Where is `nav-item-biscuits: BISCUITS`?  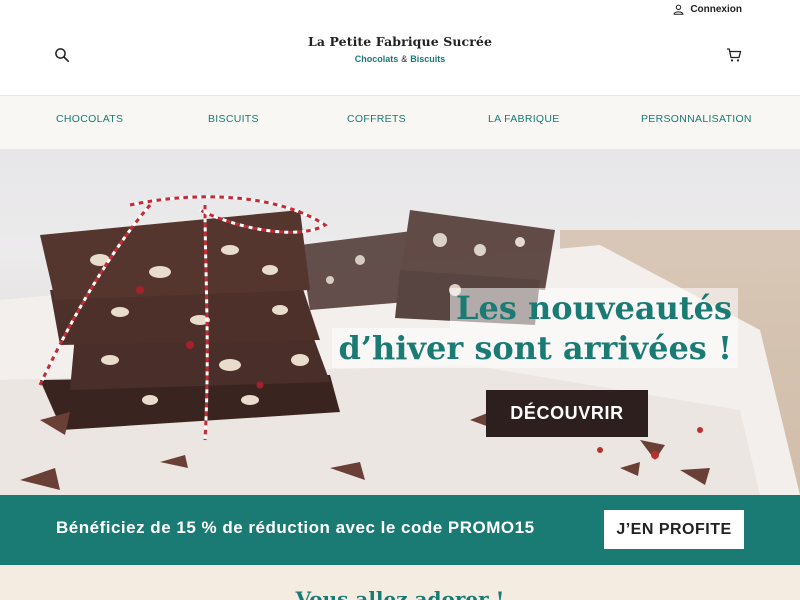 nav-item-biscuits: BISCUITS is located at coordinates (233, 119).